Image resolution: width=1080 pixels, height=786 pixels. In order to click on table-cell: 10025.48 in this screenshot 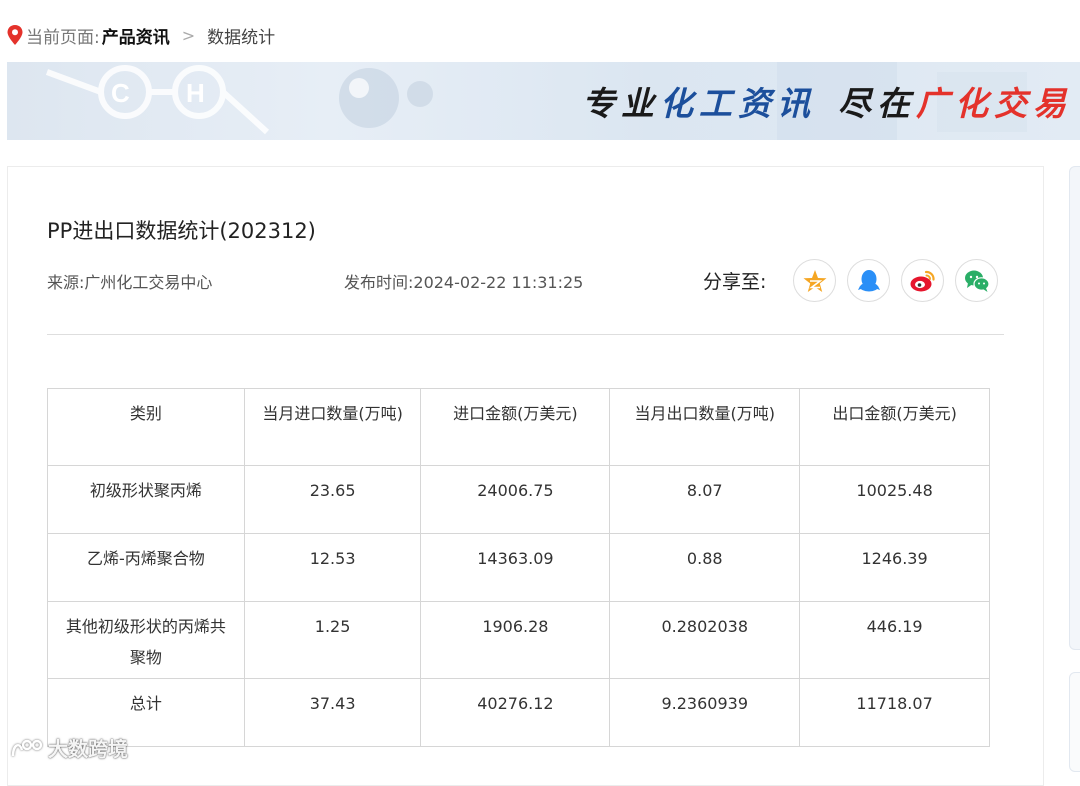, I will do `click(894, 499)`.